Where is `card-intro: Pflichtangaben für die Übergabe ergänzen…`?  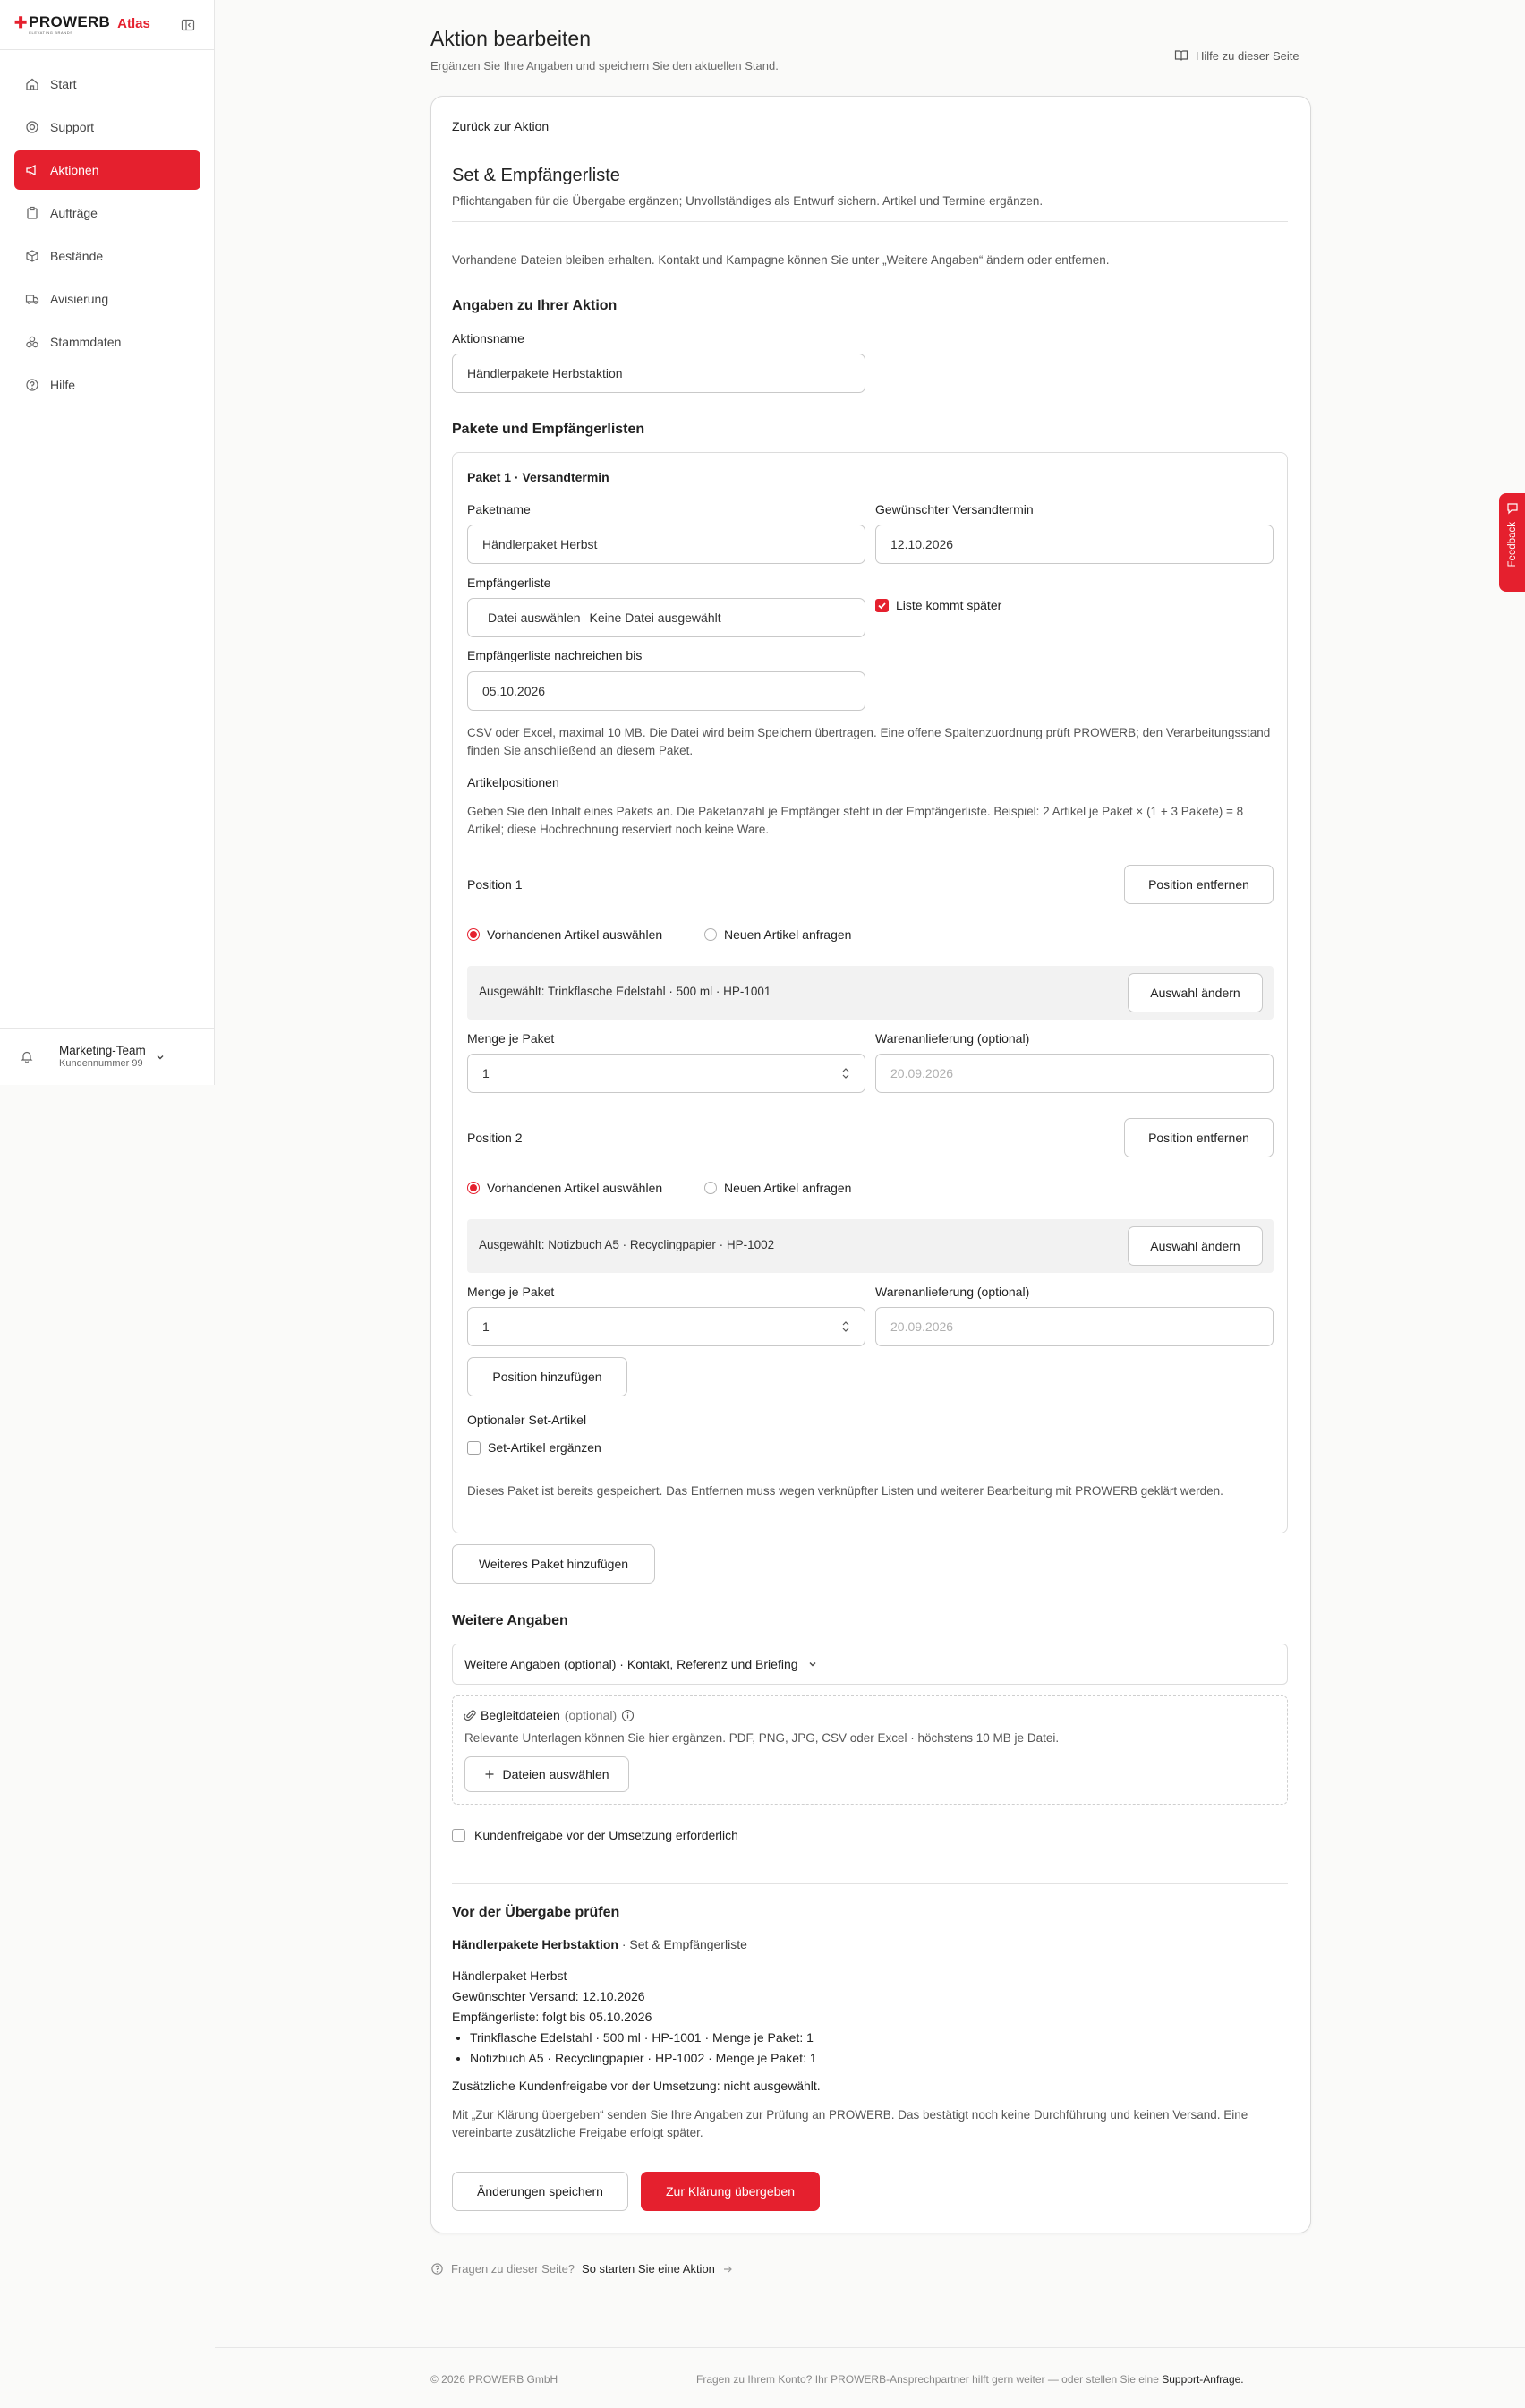
card-intro: Pflichtangaben für die Übergabe ergänzen… is located at coordinates (748, 201).